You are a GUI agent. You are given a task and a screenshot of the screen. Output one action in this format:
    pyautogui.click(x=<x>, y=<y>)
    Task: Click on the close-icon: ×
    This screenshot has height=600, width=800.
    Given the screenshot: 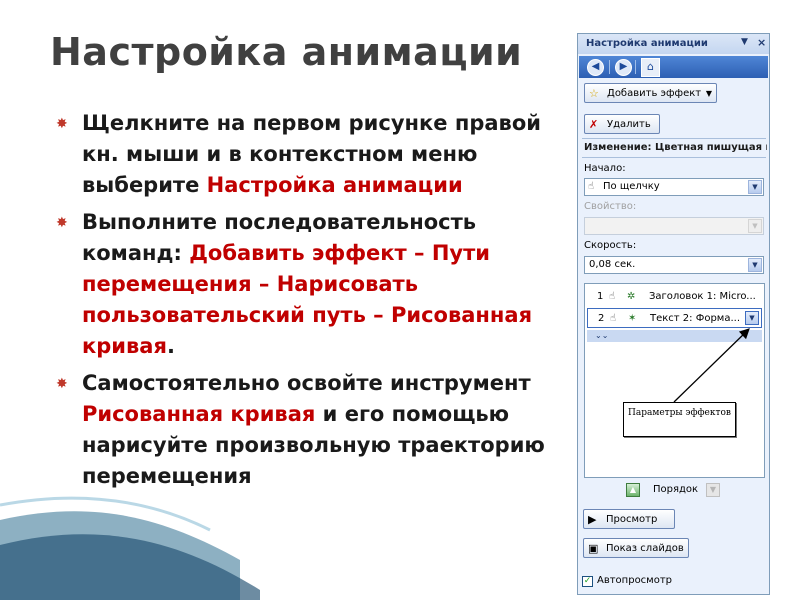 What is the action you would take?
    pyautogui.click(x=761, y=42)
    